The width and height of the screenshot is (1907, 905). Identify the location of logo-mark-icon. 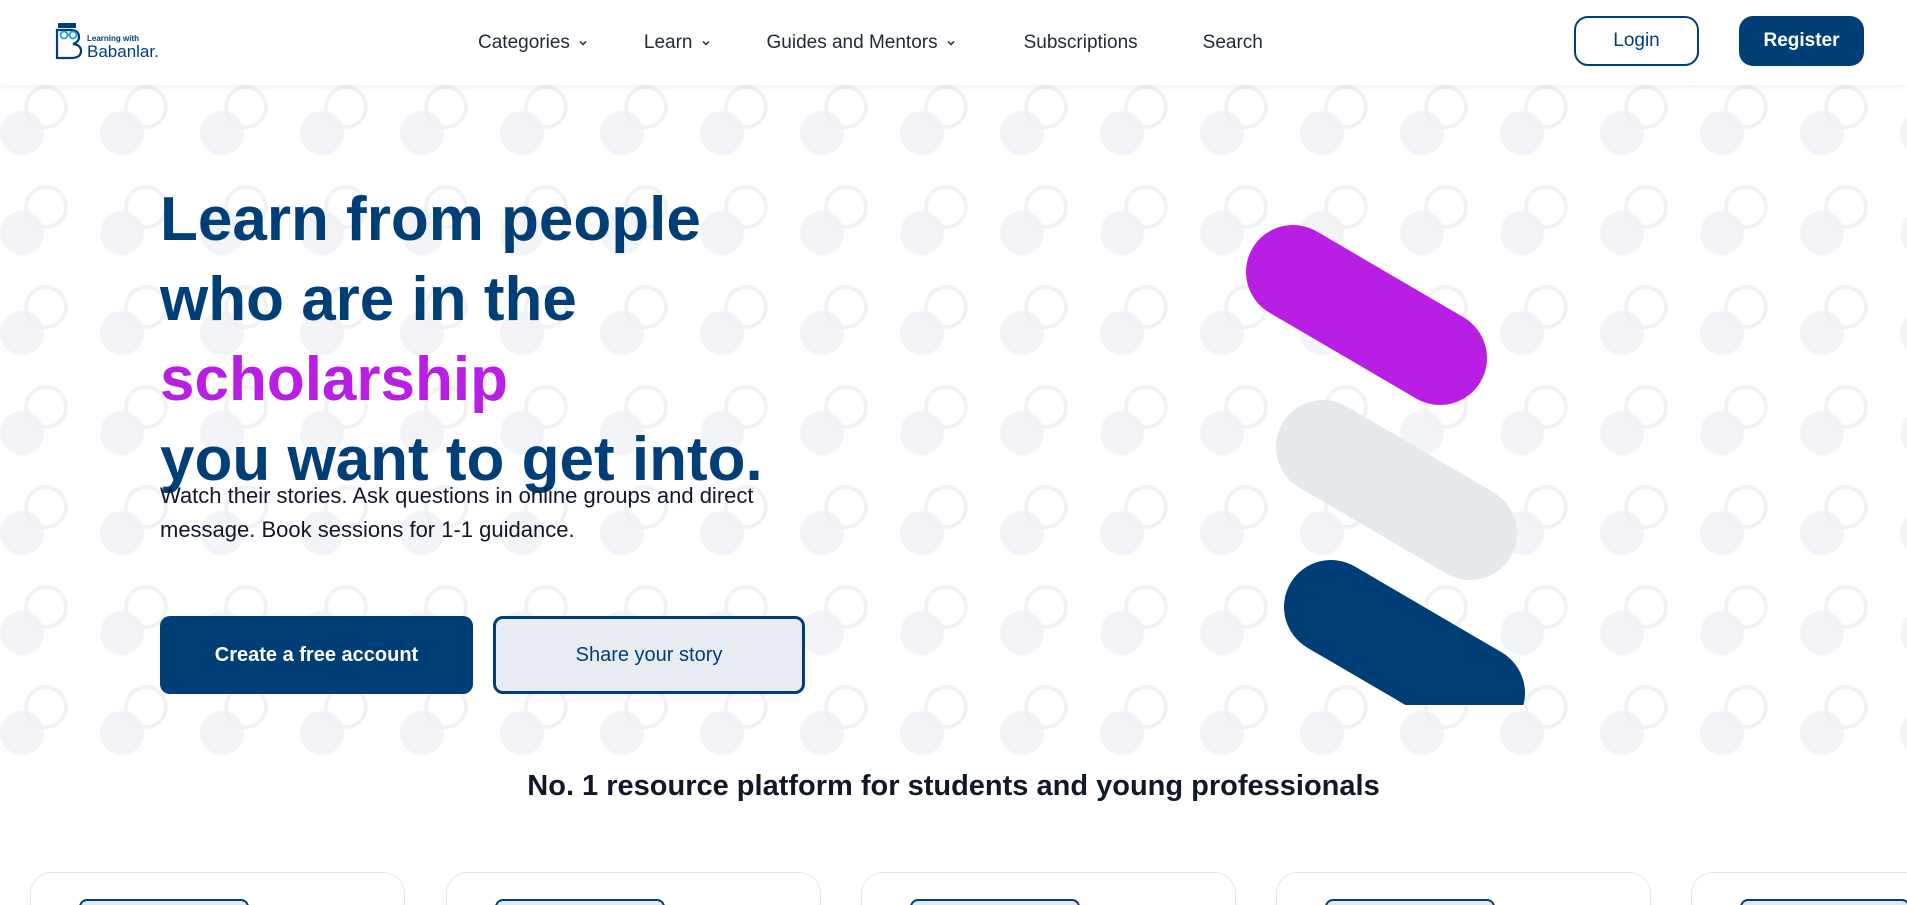
(69, 41).